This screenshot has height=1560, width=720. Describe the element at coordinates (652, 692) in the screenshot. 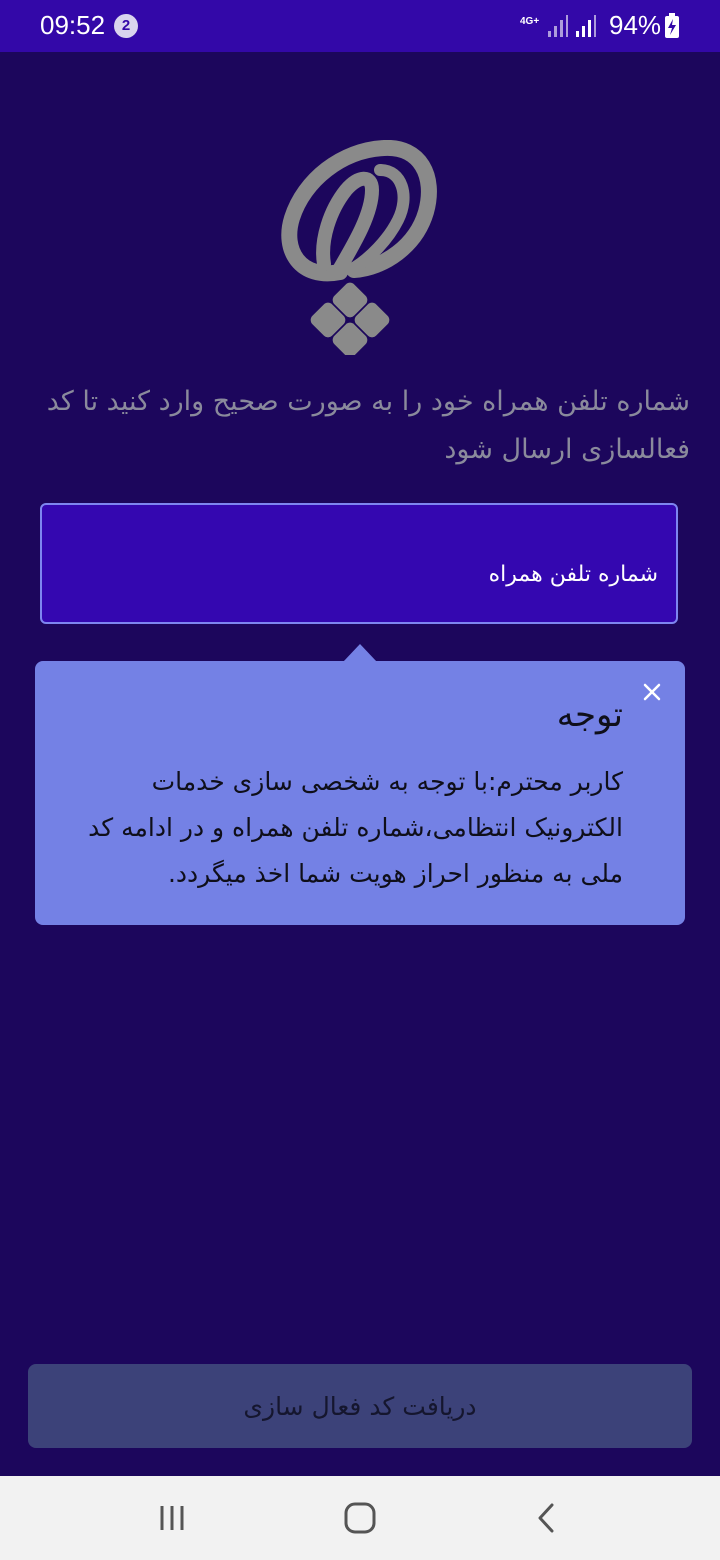

I see `close-icon` at that location.